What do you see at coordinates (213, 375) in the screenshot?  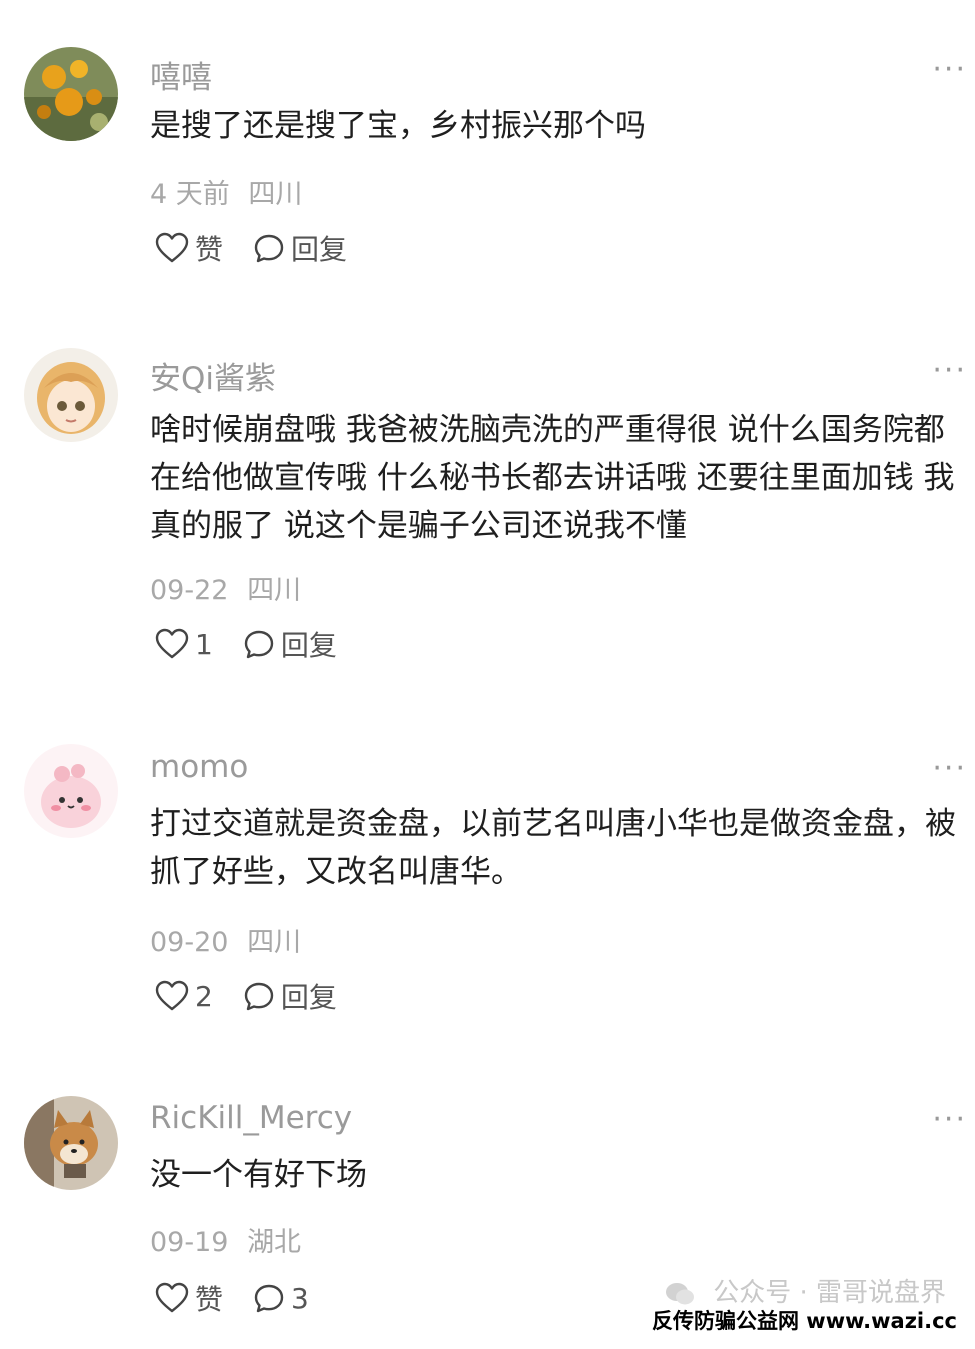 I see `comment-username: 安Qi酱紫` at bounding box center [213, 375].